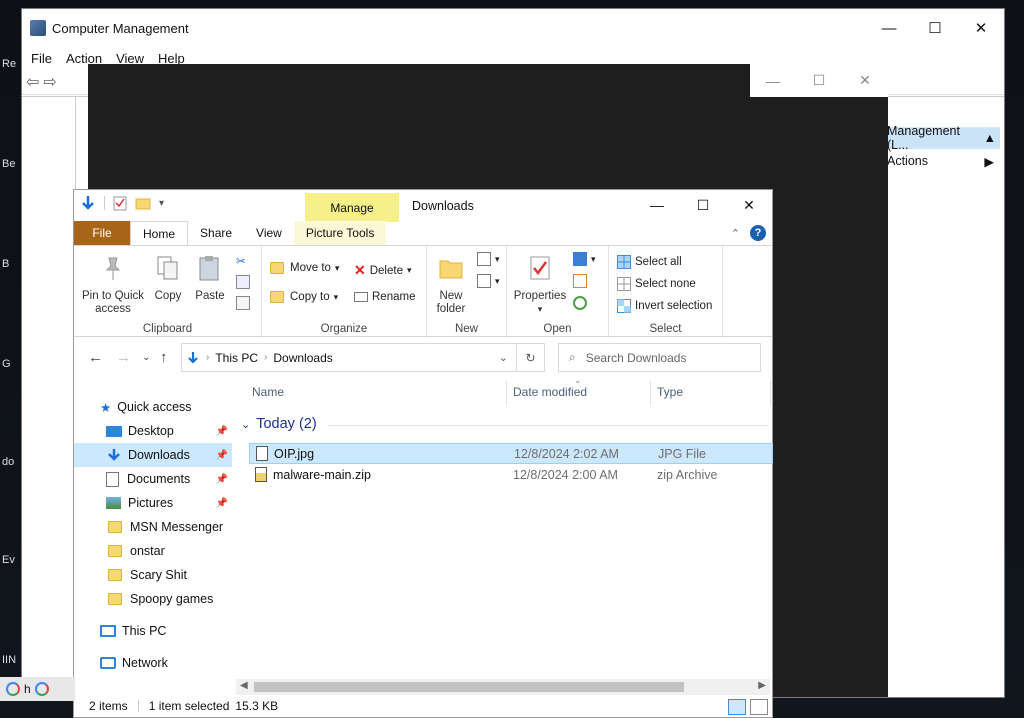 This screenshot has height=718, width=1024. I want to click on nav-spoopy-games: Spoopy games, so click(153, 599).